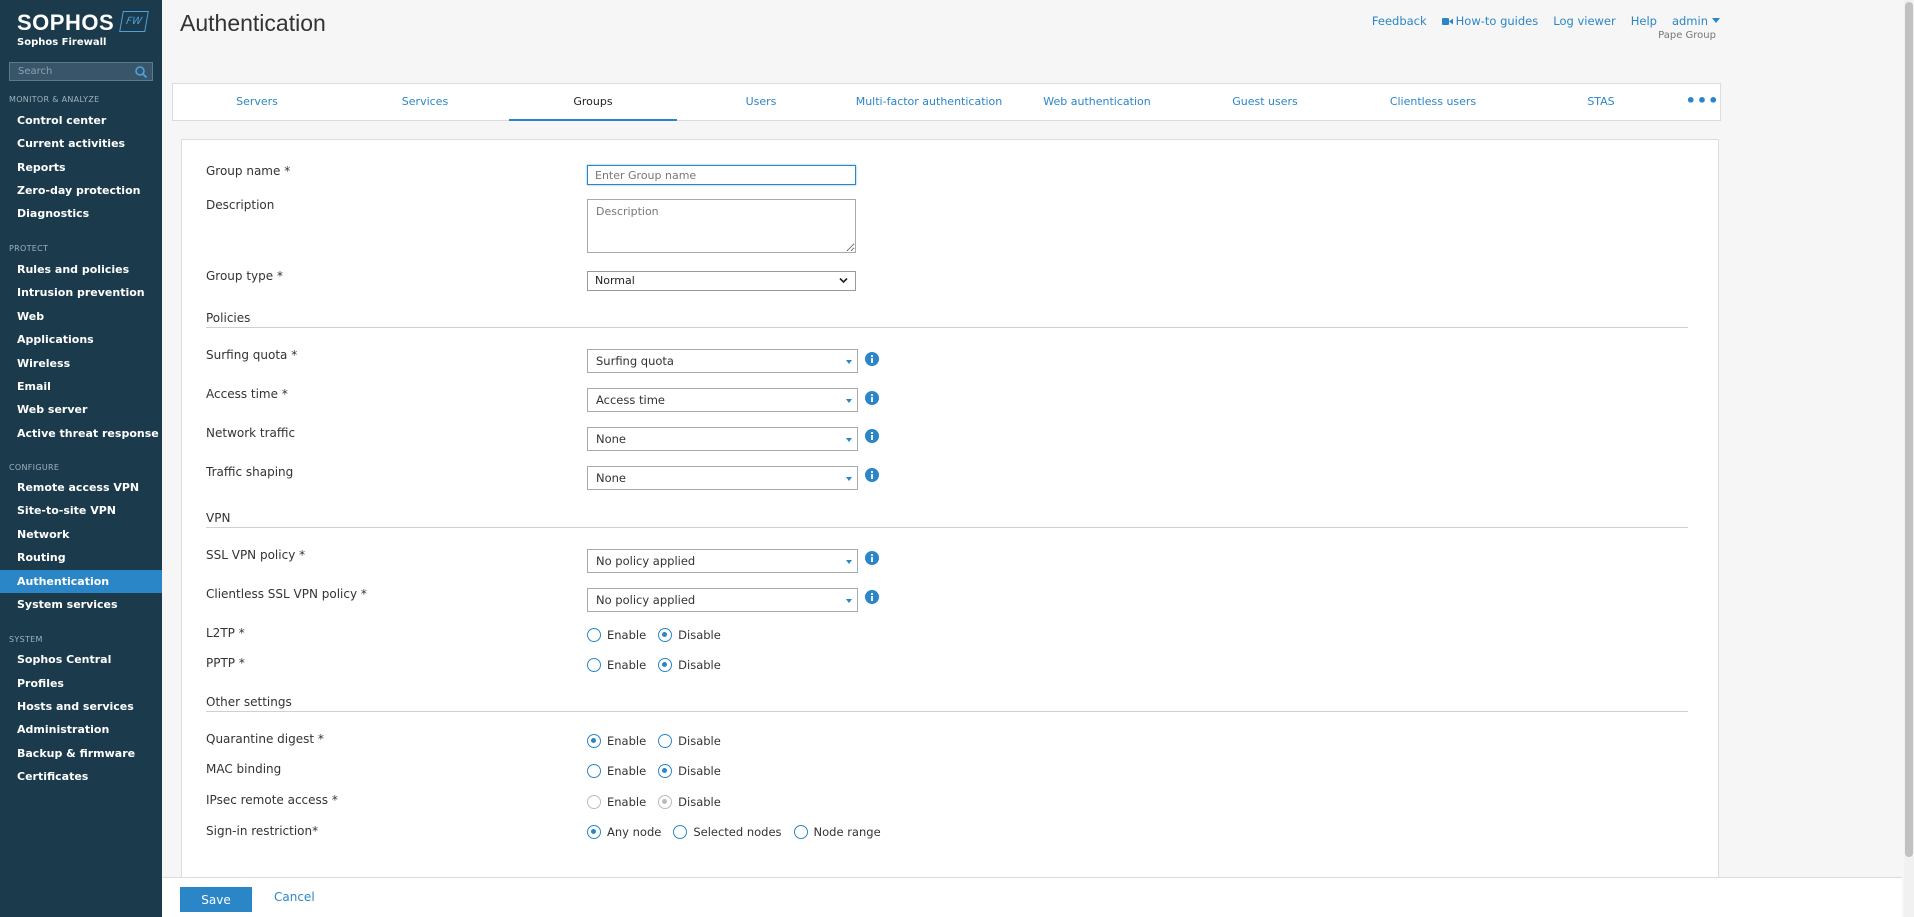  Describe the element at coordinates (837, 832) in the screenshot. I see `signin-node-range-radio: Node range` at that location.